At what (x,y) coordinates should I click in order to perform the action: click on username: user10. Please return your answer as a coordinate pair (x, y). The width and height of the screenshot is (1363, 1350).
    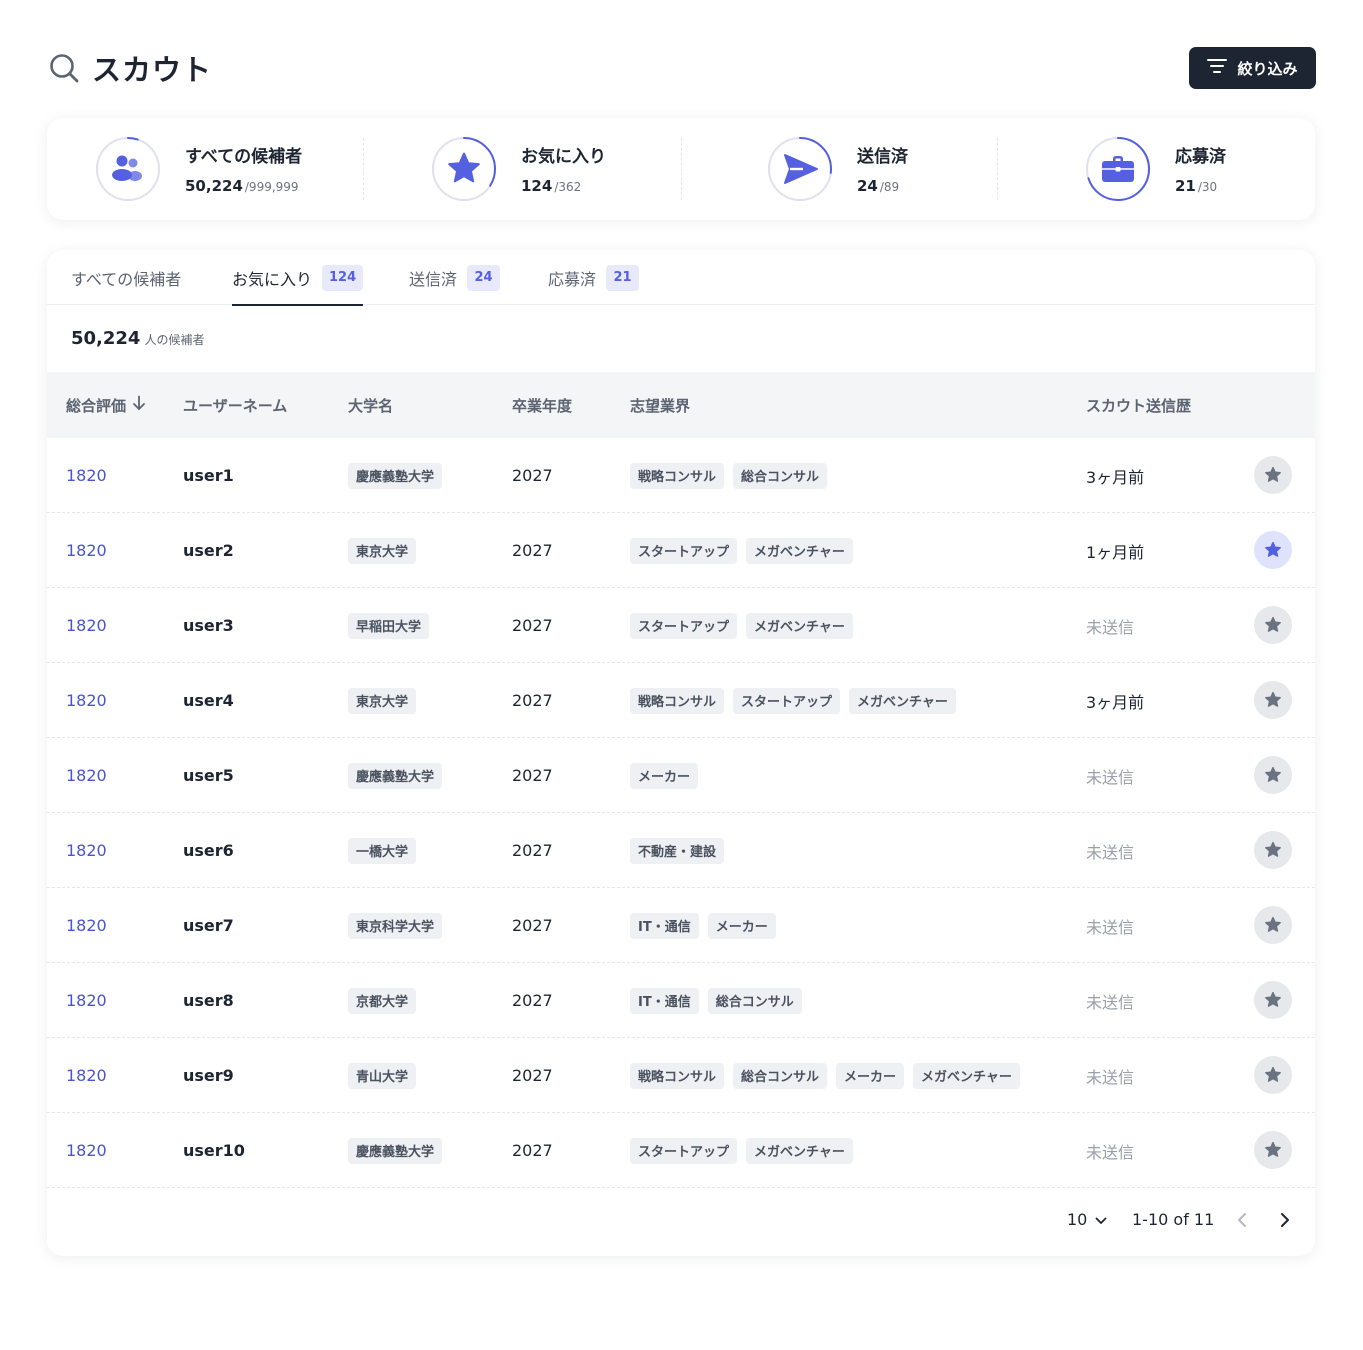
    Looking at the image, I should click on (214, 1150).